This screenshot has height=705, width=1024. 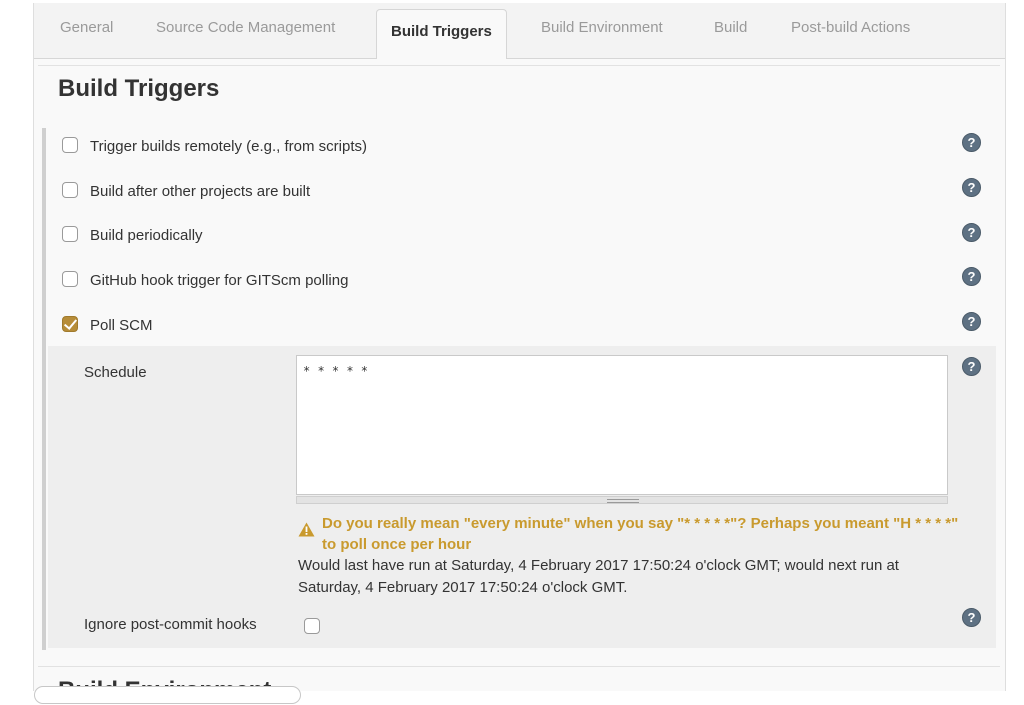 What do you see at coordinates (121, 325) in the screenshot?
I see `poll-scm-label: Poll SCM` at bounding box center [121, 325].